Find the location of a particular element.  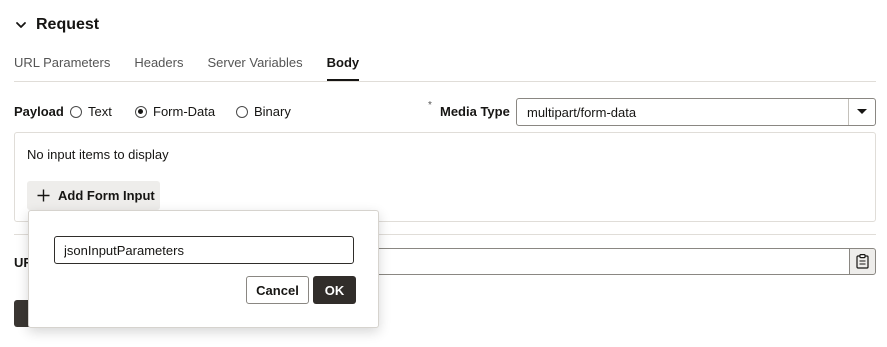

empty-state-text: No input items to display is located at coordinates (98, 154).